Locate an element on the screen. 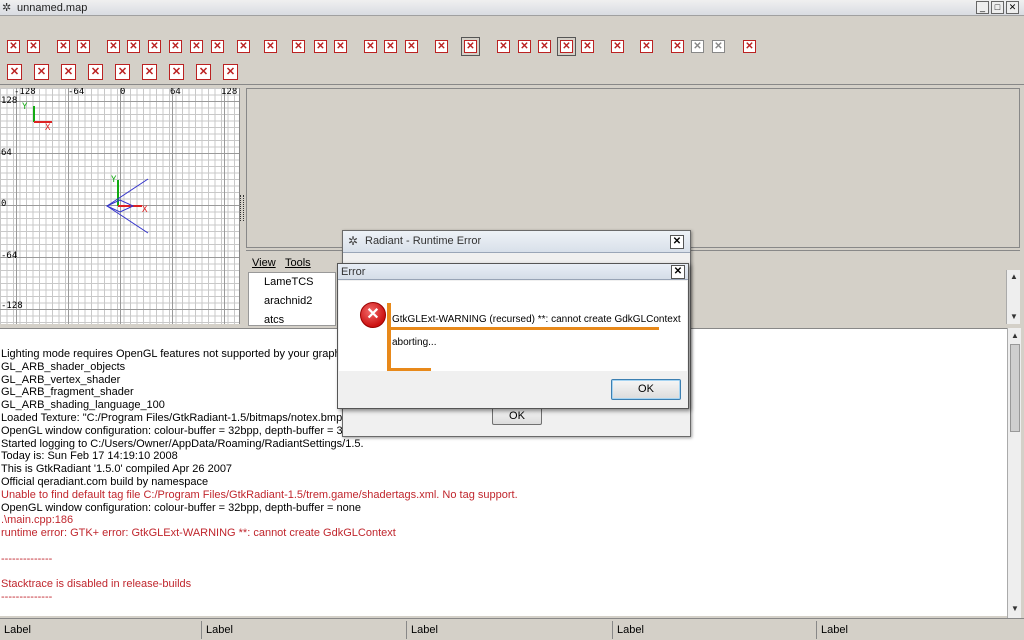 The image size is (1024, 640). toolbar-secondary: ✕ ✕ ✕ ✕ ✕ ✕ ✕ ✕ ✕ is located at coordinates (512, 72).